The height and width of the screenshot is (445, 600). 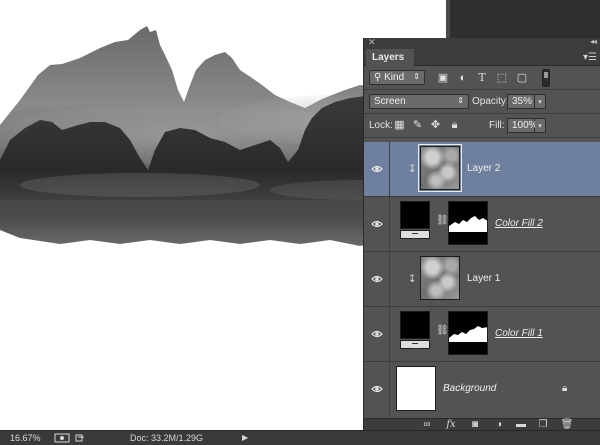 What do you see at coordinates (469, 388) in the screenshot?
I see `layer-name: Background` at bounding box center [469, 388].